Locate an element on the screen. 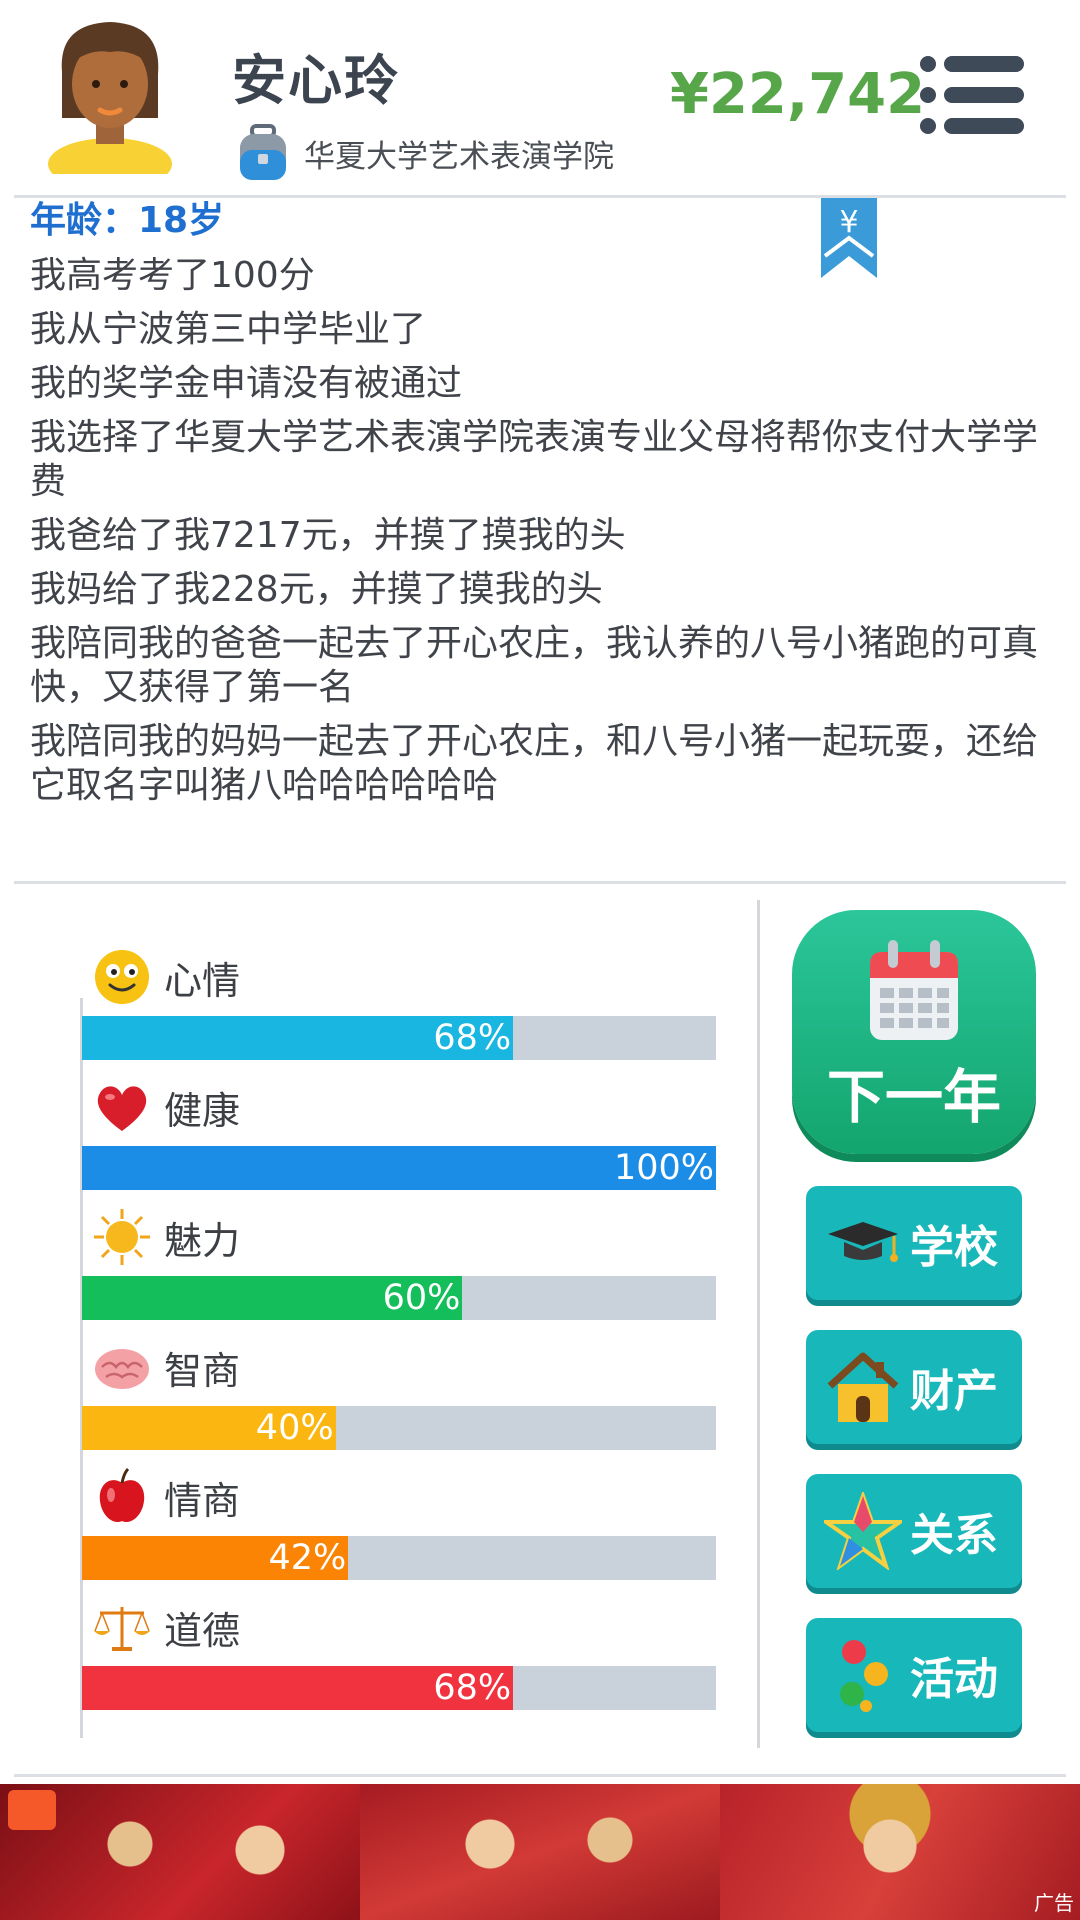 The width and height of the screenshot is (1080, 1920). log-entry: 我选择了华夏大学艺术表演学院表演专业父母将帮你支付大学学费 is located at coordinates (534, 459).